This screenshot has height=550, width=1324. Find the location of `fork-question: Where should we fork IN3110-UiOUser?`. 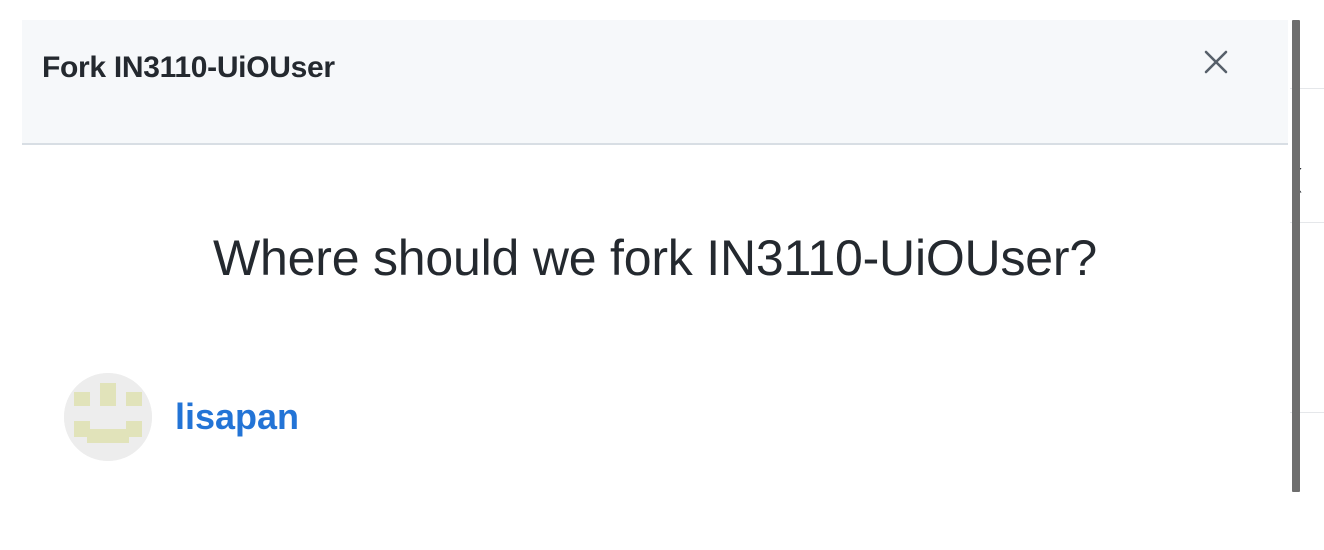

fork-question: Where should we fork IN3110-UiOUser? is located at coordinates (655, 258).